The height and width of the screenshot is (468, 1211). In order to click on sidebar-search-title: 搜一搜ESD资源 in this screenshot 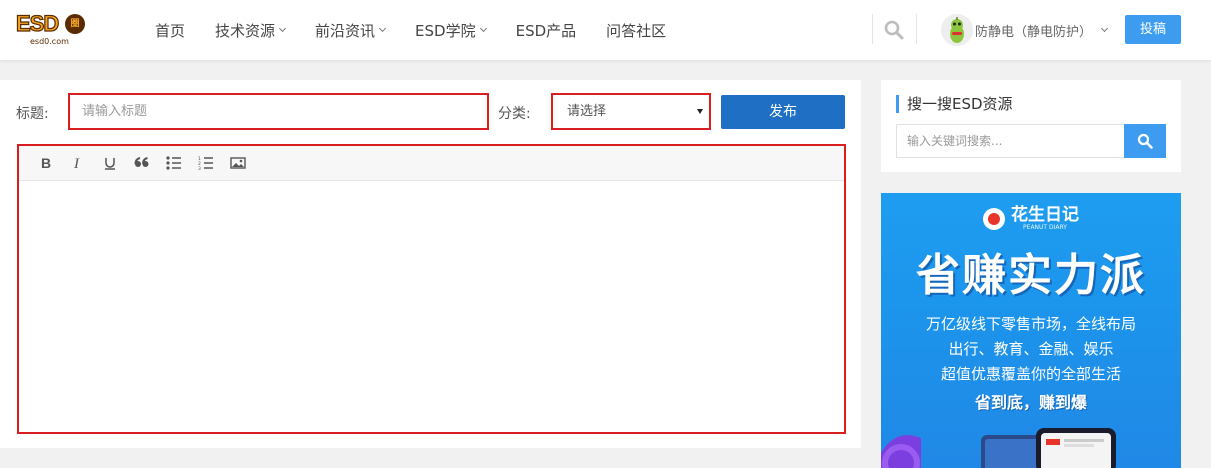, I will do `click(954, 104)`.